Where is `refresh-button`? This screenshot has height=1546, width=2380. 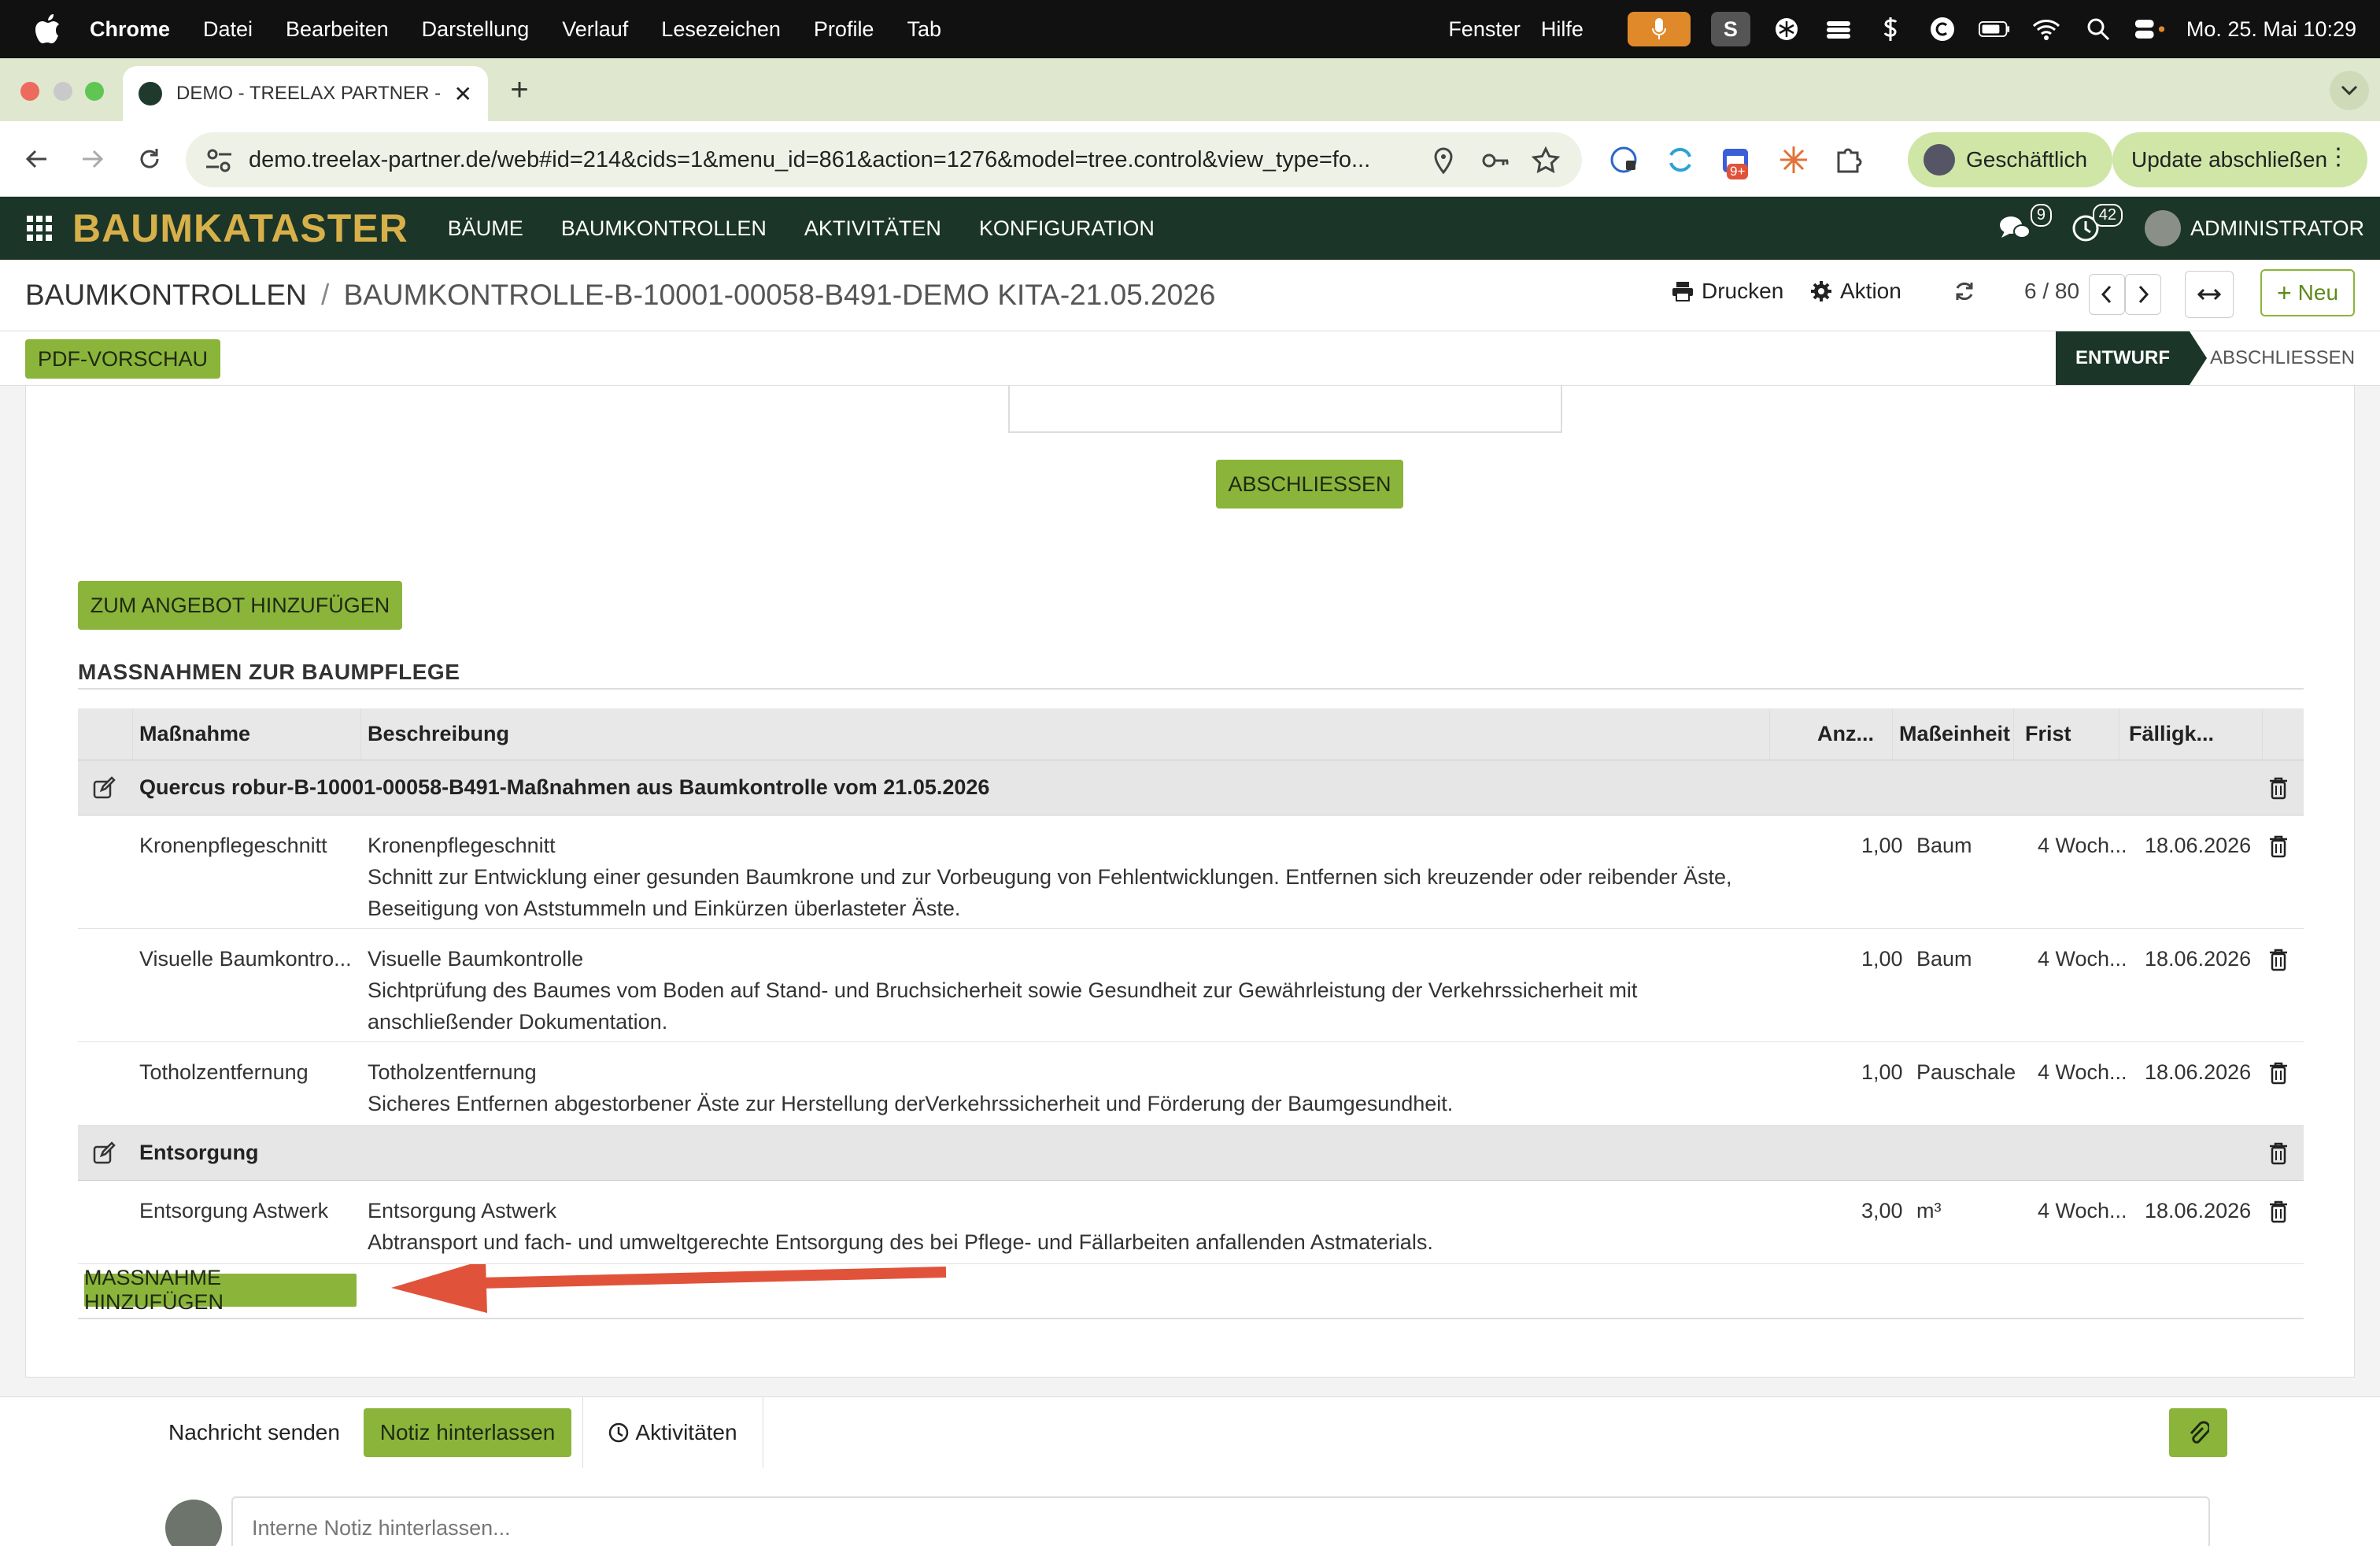
refresh-button is located at coordinates (1964, 291).